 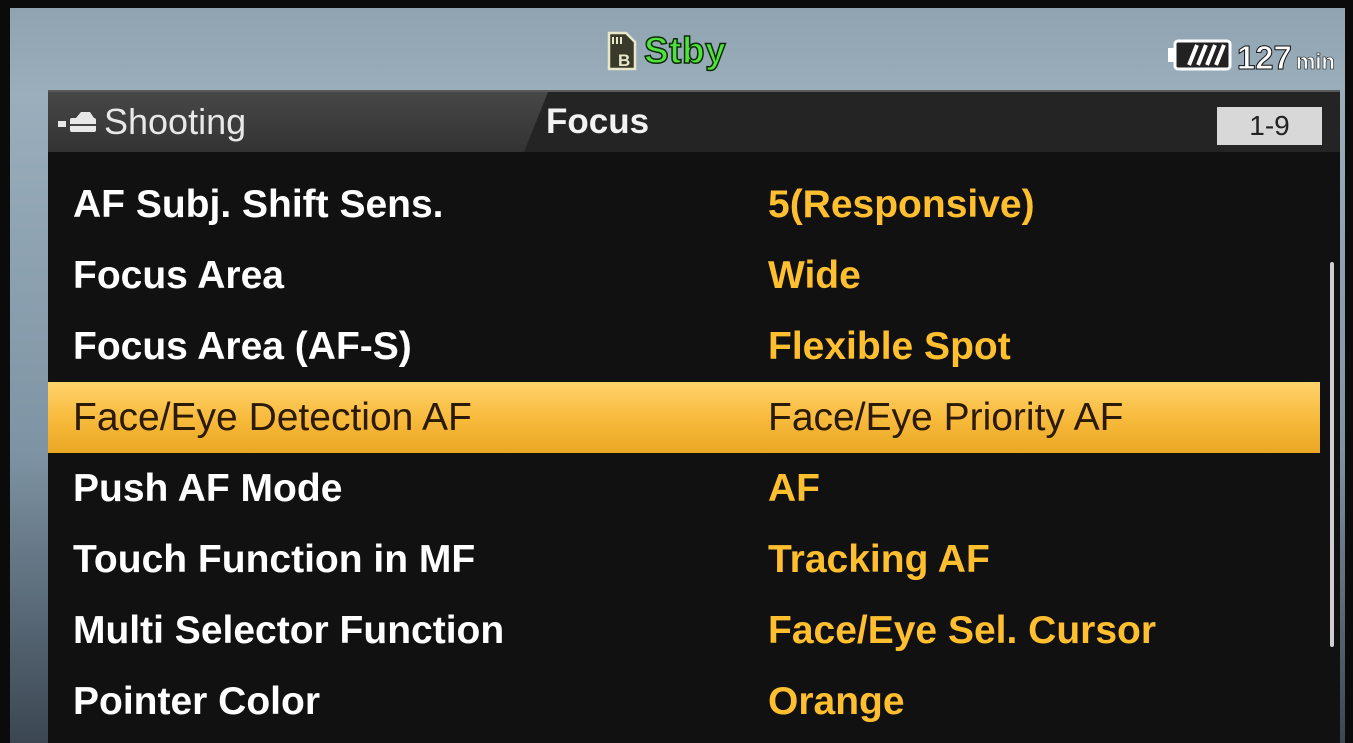 I want to click on svg-text: B, so click(x=624, y=60).